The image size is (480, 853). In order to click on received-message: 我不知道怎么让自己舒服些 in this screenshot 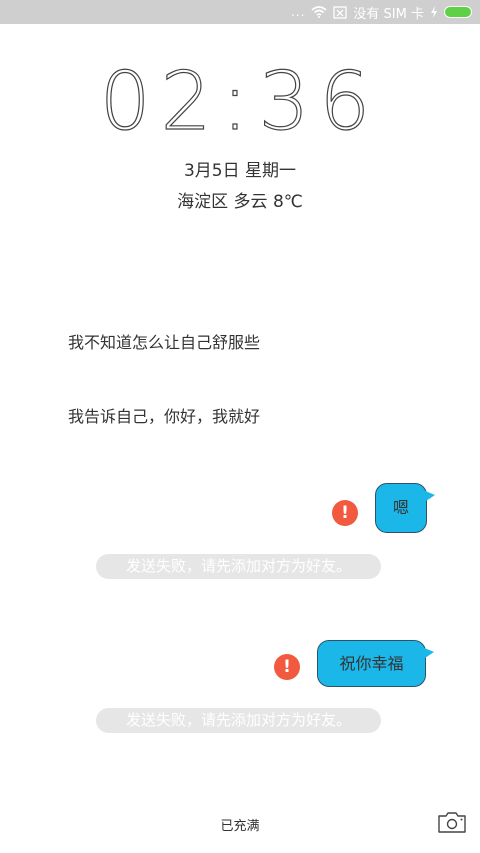, I will do `click(164, 342)`.